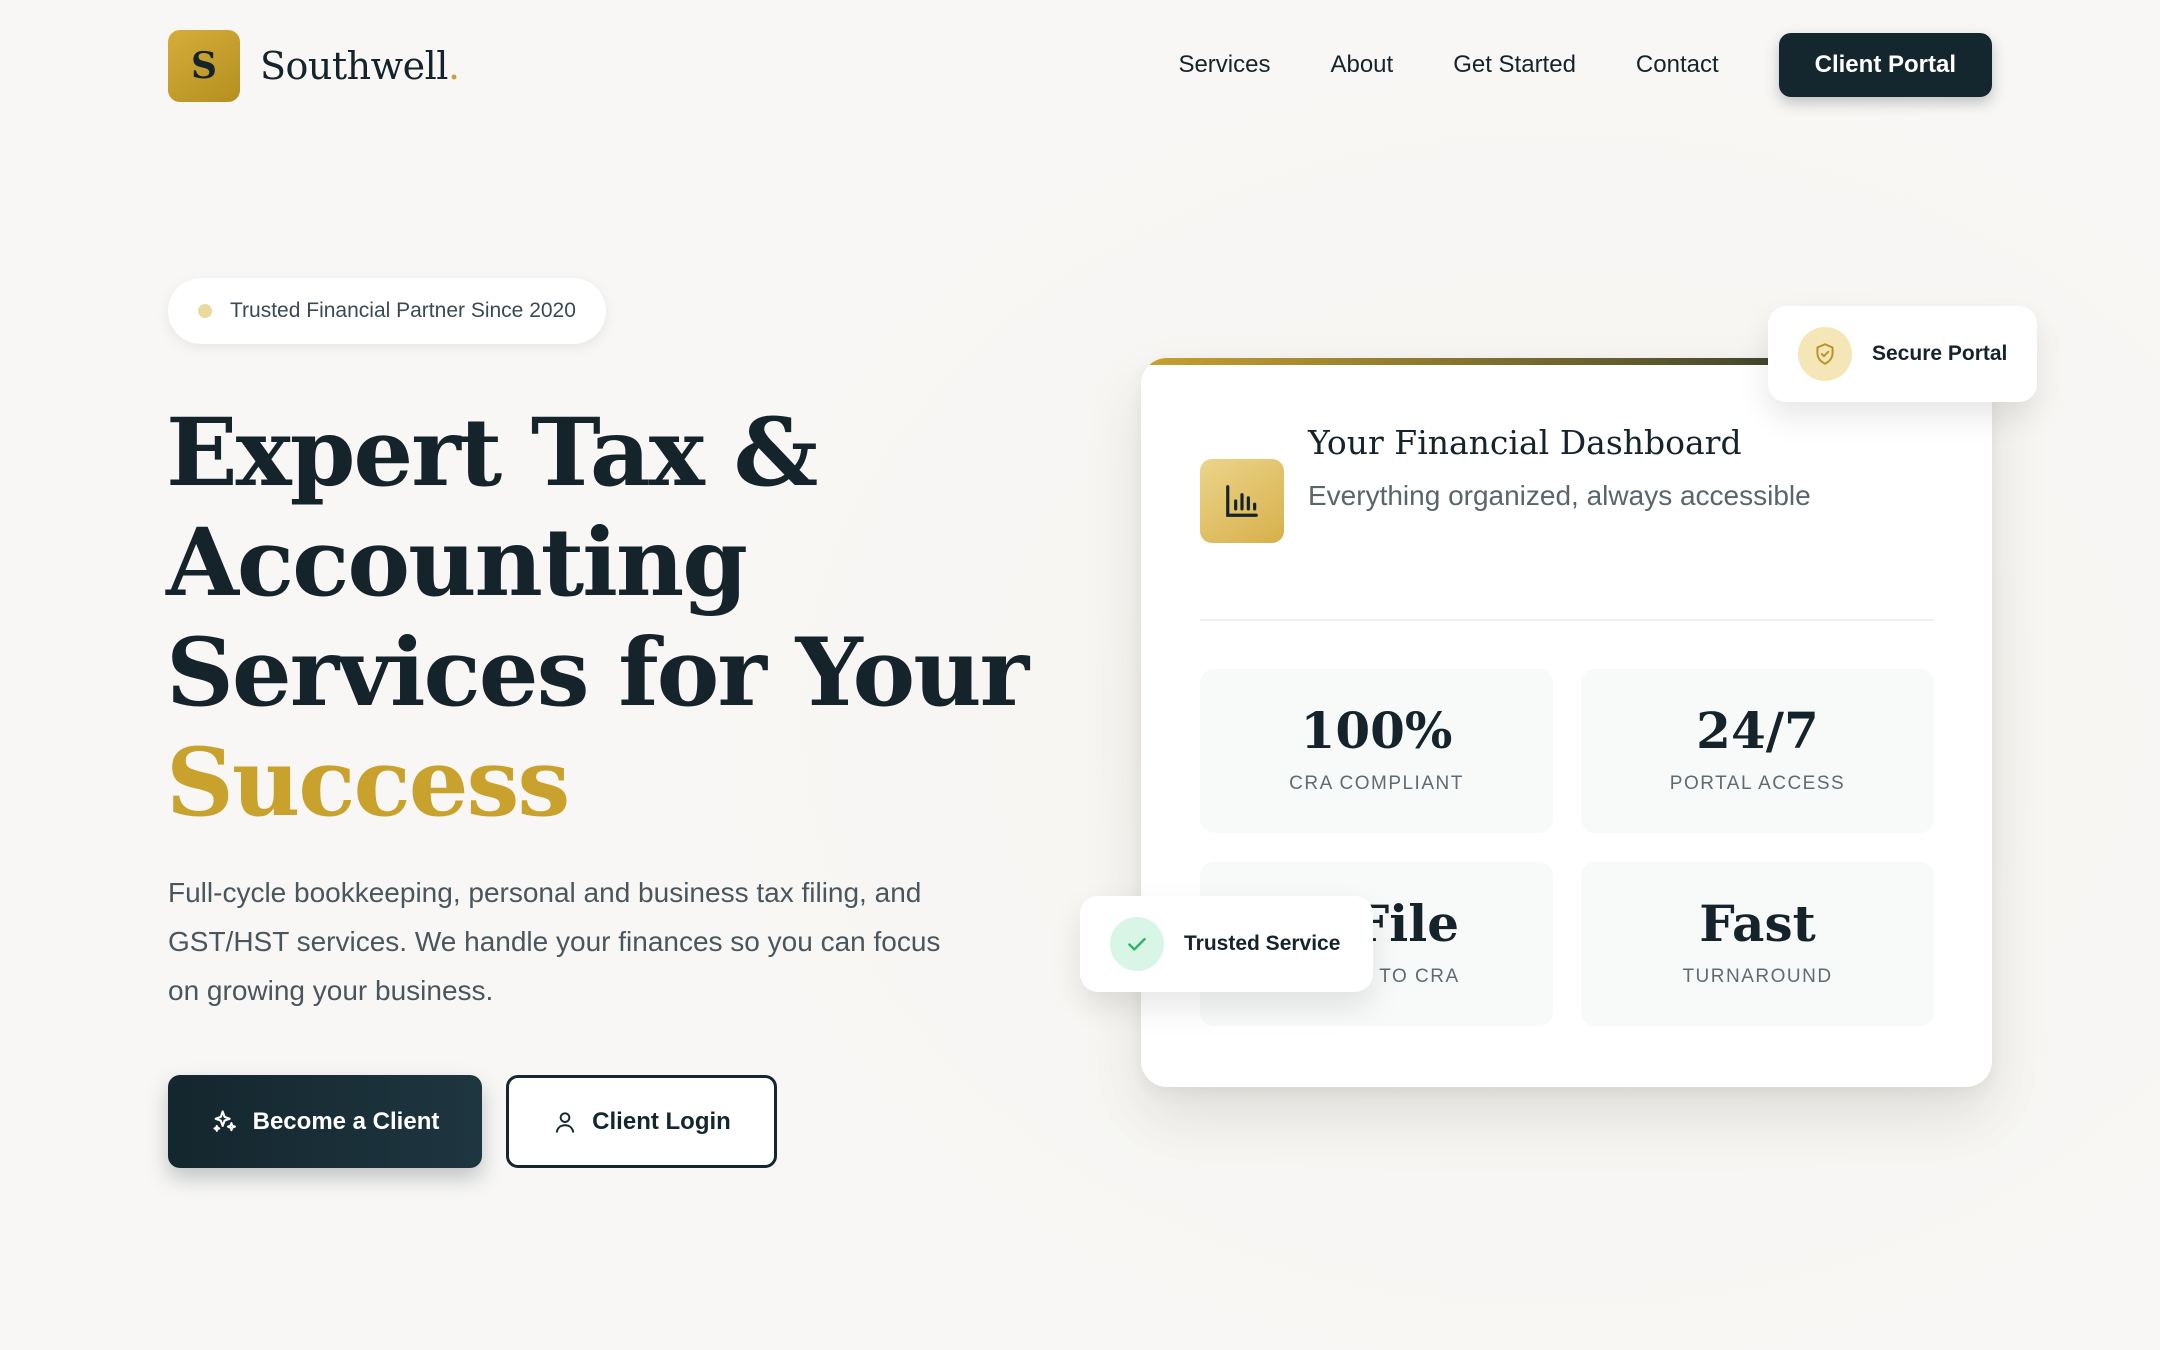  Describe the element at coordinates (1677, 65) in the screenshot. I see `nav-link-contact: Contact` at that location.